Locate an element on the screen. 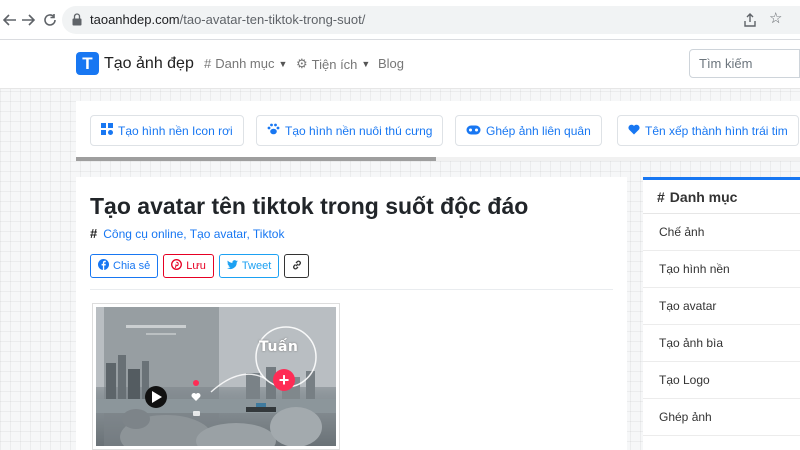 The height and width of the screenshot is (450, 800). divider is located at coordinates (351, 289).